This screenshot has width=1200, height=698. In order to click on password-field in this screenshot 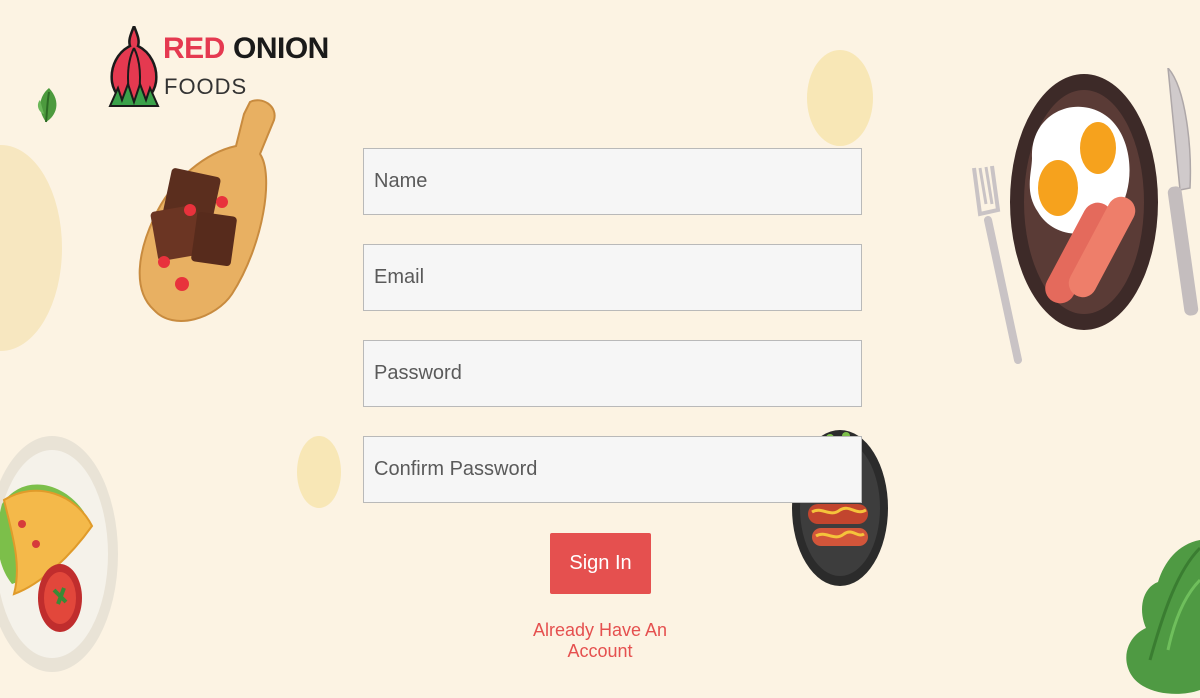, I will do `click(612, 373)`.